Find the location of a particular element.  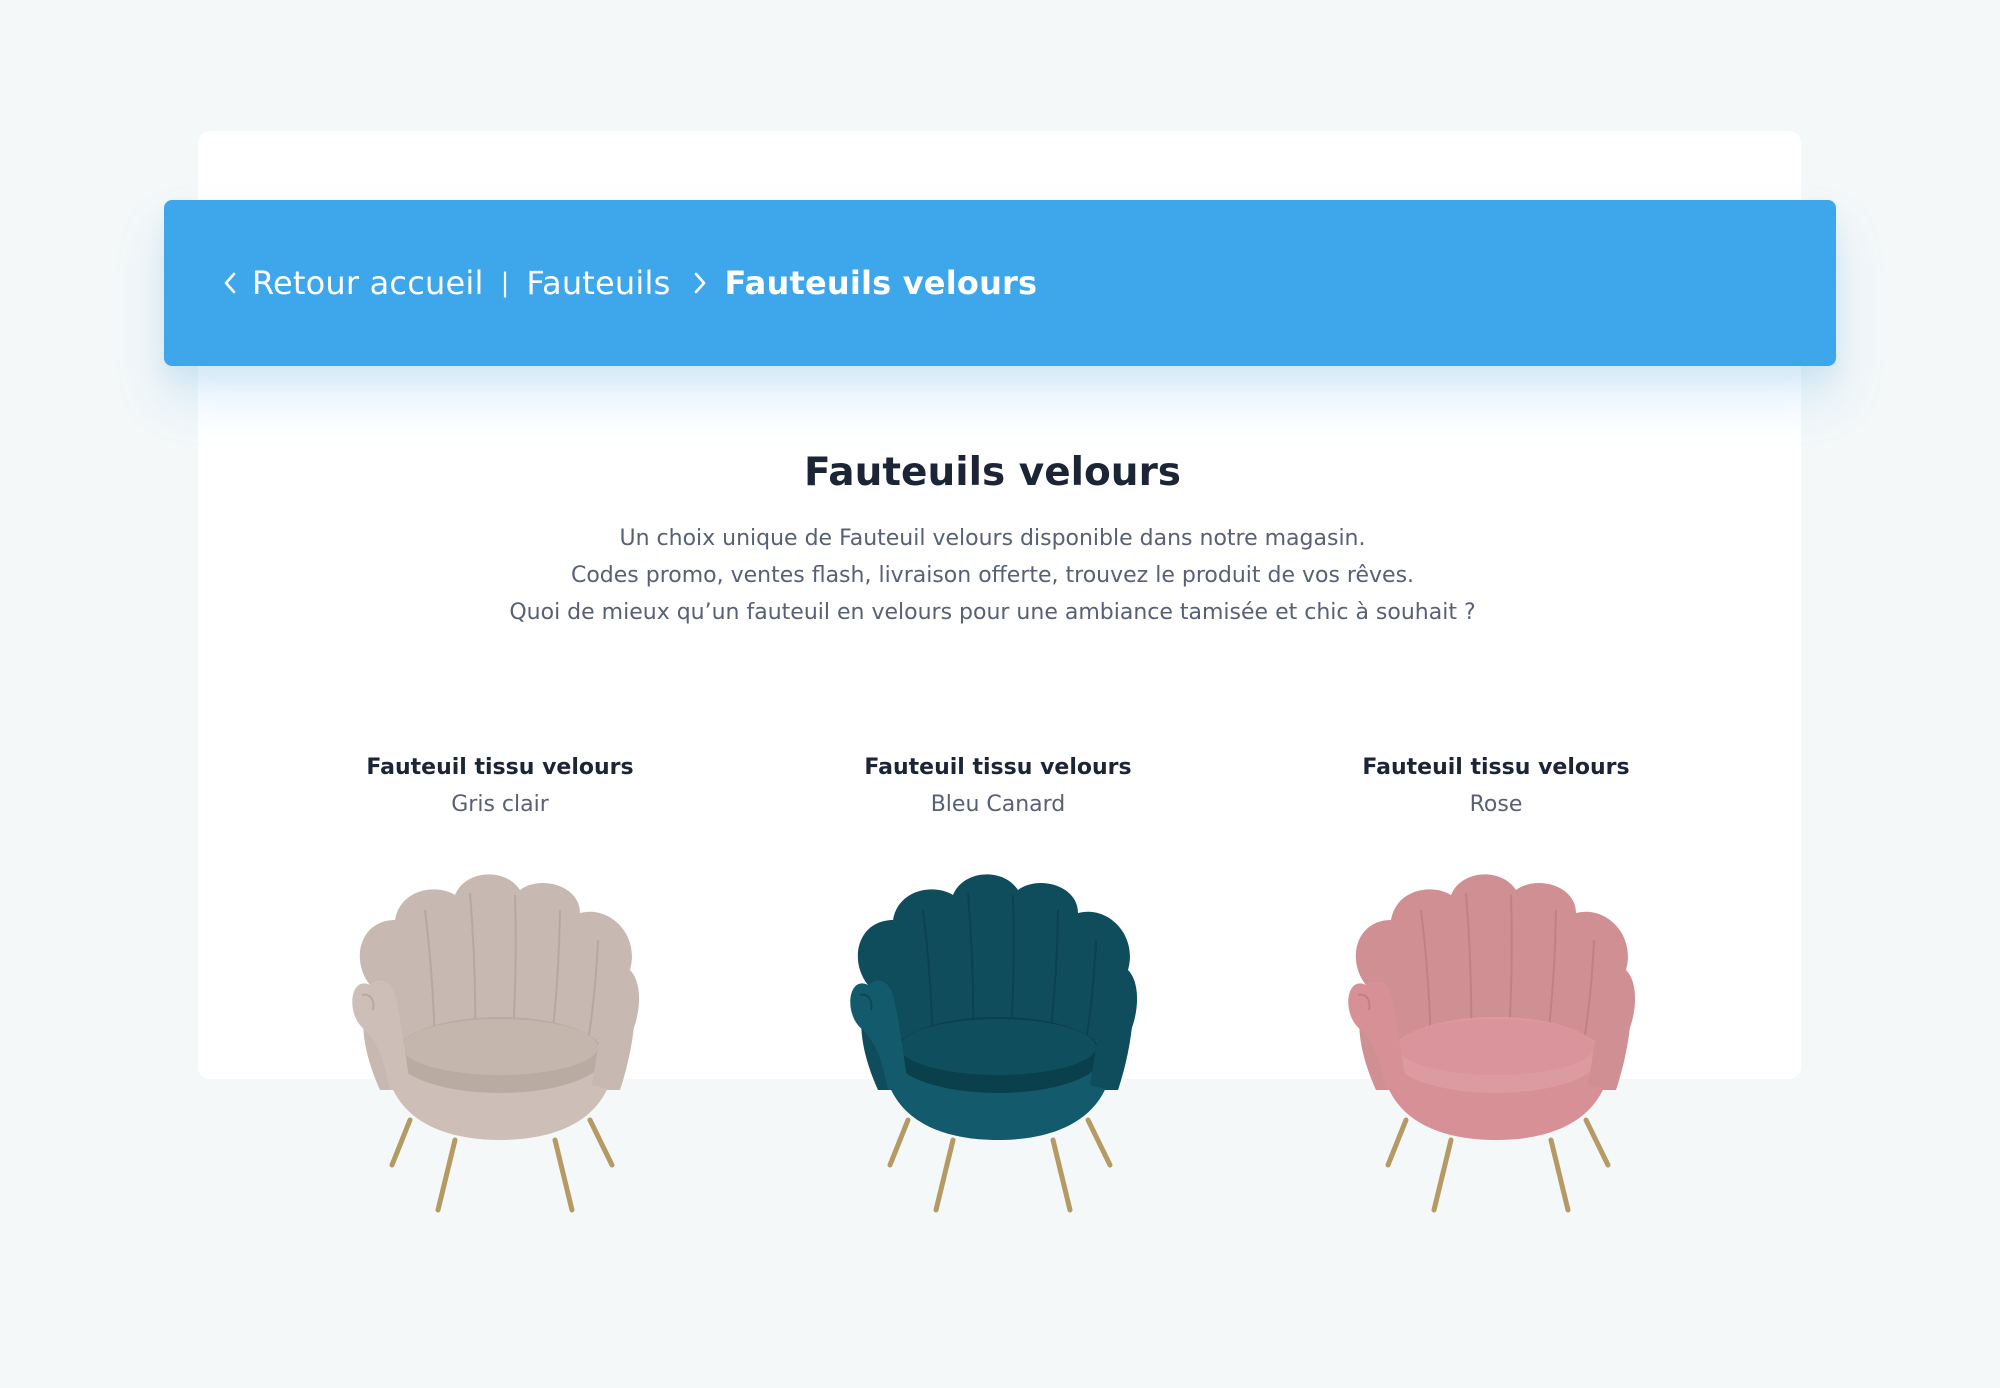

page-title: Fauteuils velours is located at coordinates (992, 472).